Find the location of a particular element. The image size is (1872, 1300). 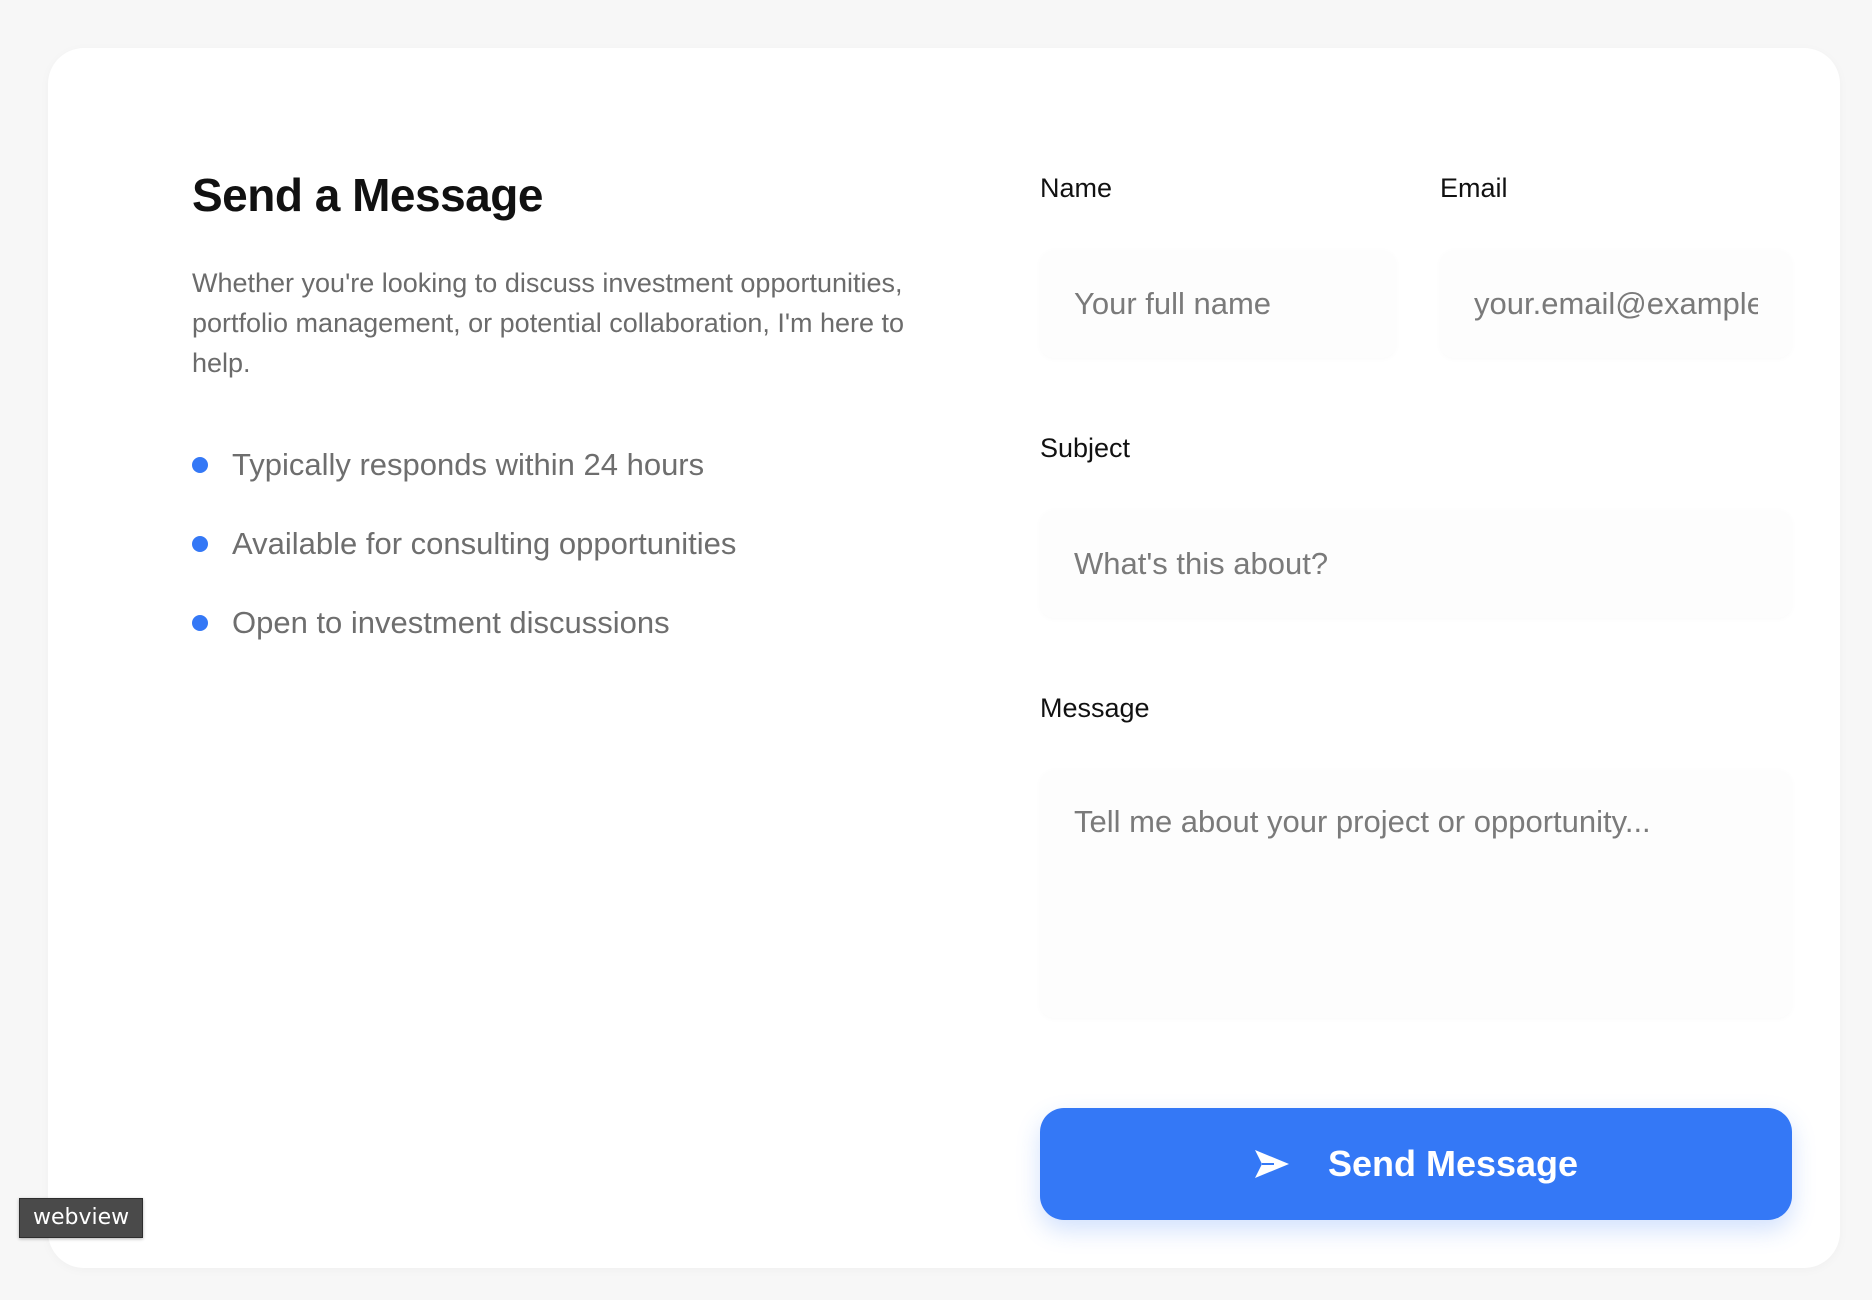

list-item: Available for consulting opportunities is located at coordinates (572, 544).